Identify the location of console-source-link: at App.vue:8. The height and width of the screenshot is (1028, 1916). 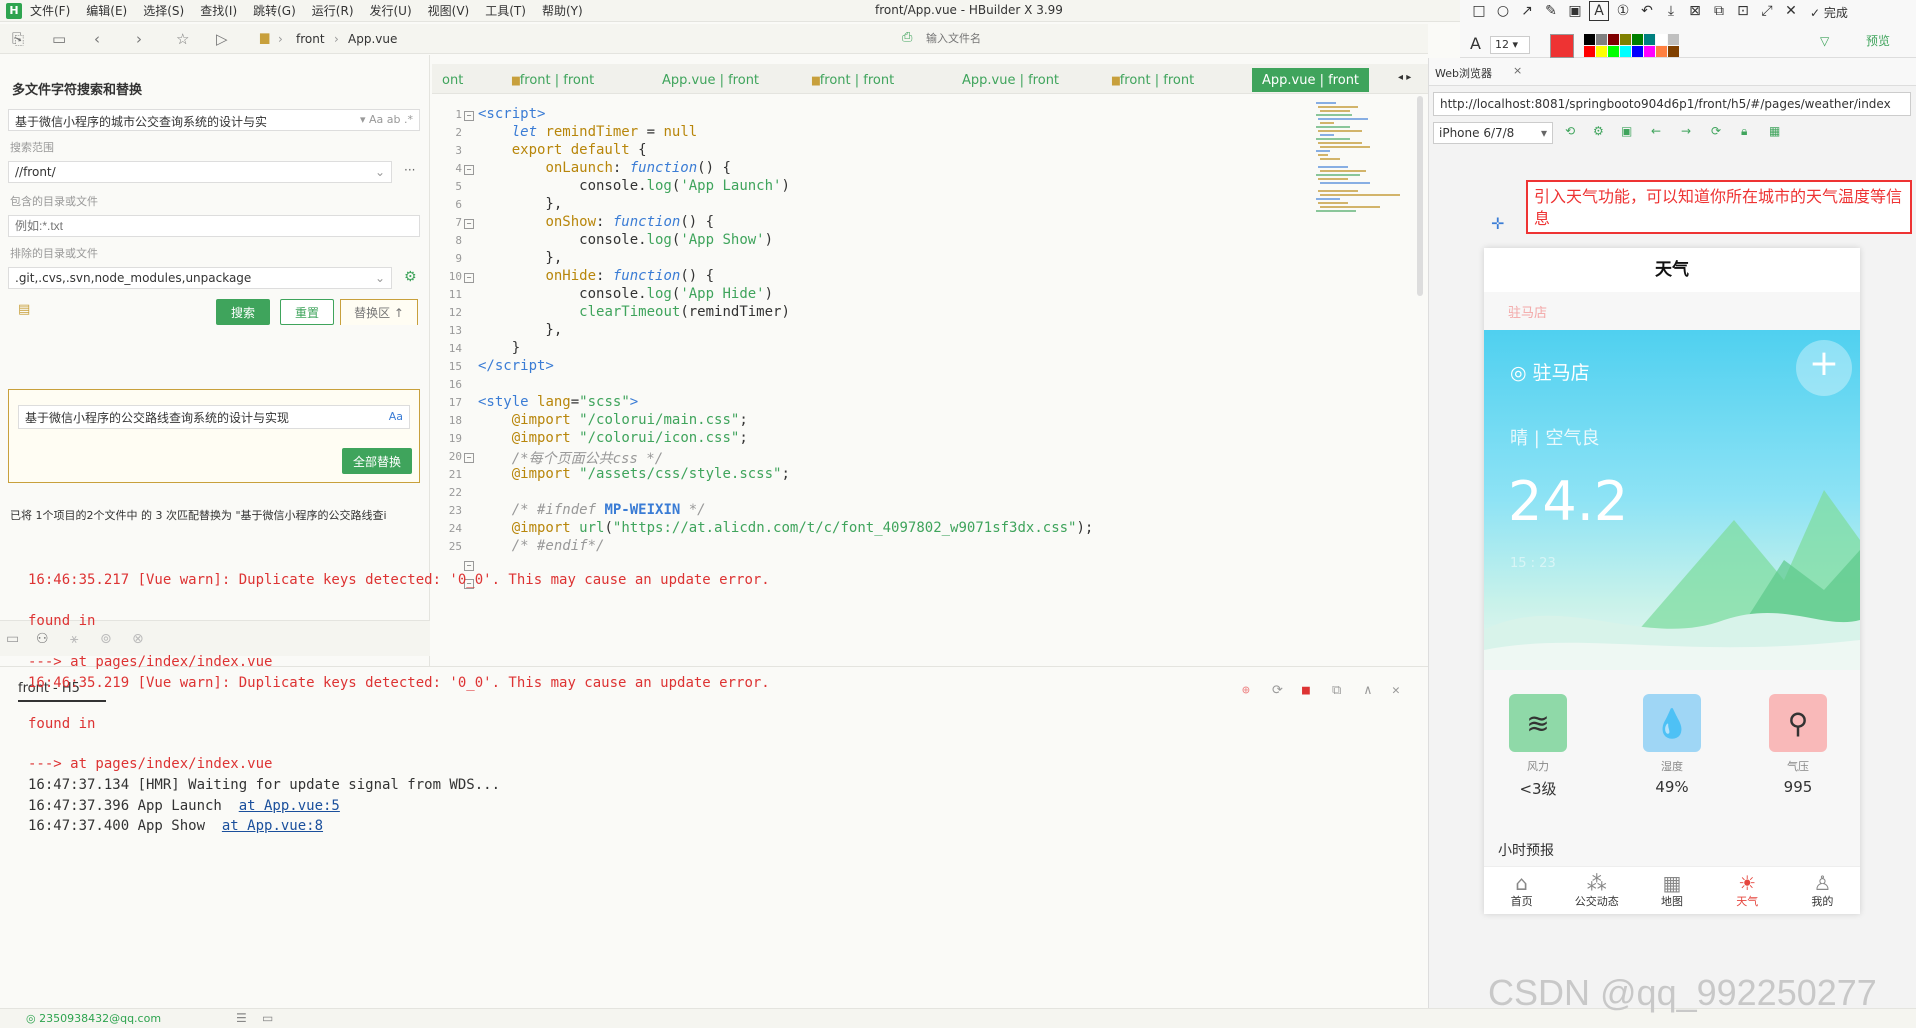
(272, 826).